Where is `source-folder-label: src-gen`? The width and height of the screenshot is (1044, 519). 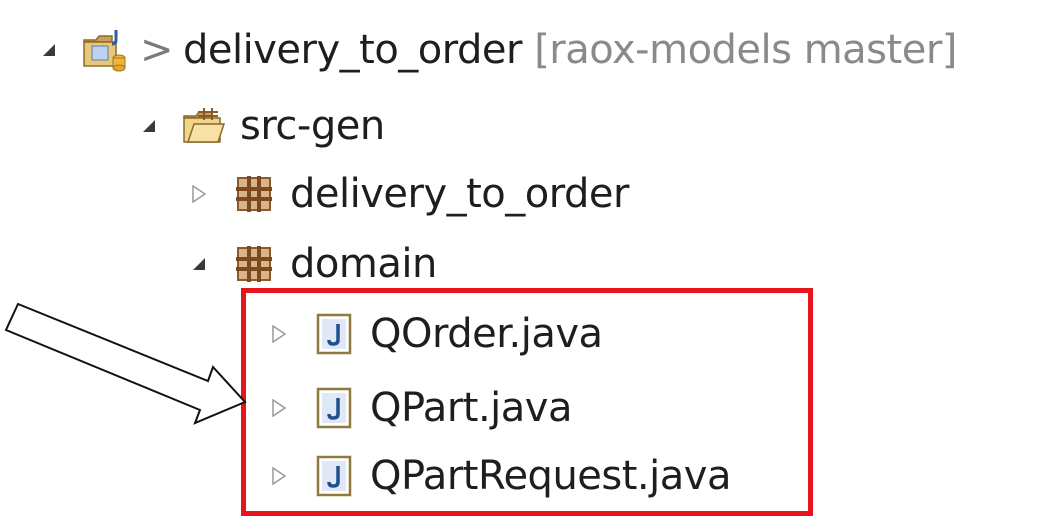
source-folder-label: src-gen is located at coordinates (312, 126).